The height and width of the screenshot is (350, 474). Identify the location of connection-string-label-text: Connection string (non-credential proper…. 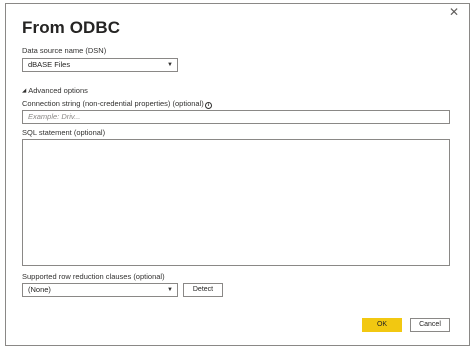
(113, 103).